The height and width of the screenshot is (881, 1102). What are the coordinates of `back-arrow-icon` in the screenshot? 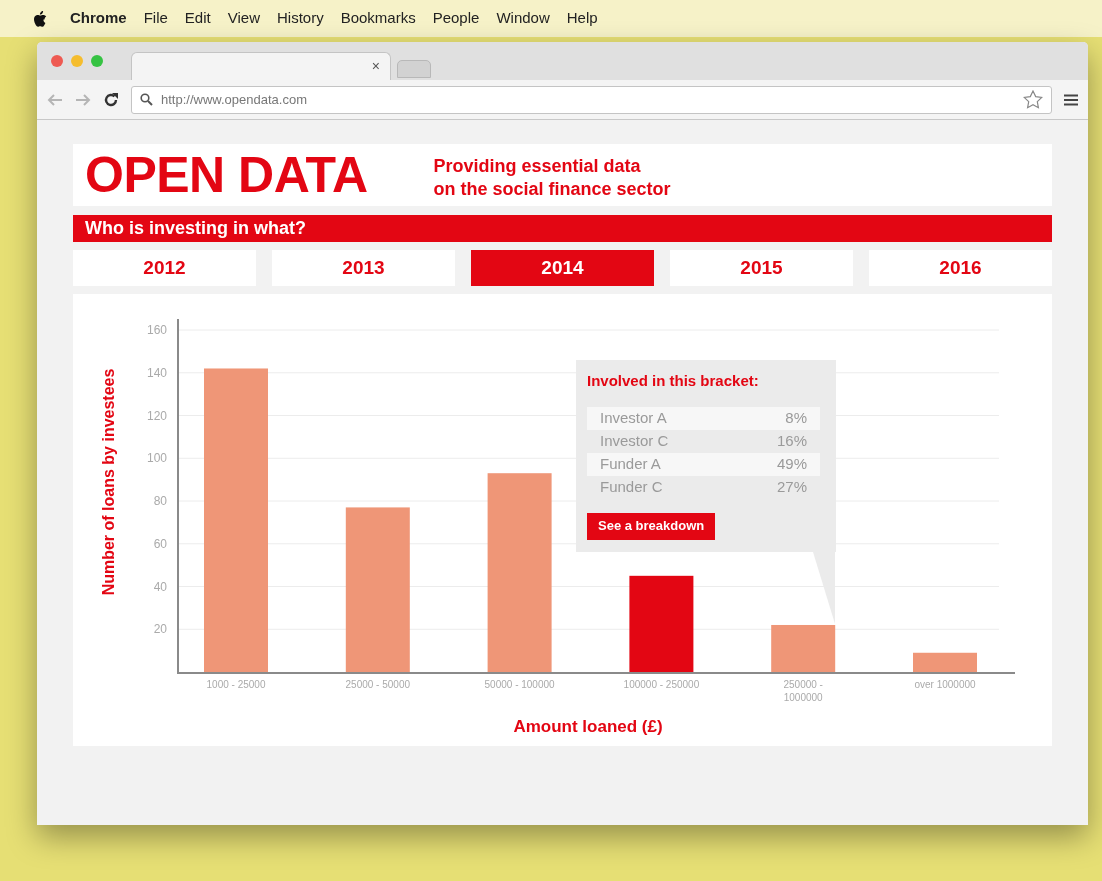 It's located at (55, 99).